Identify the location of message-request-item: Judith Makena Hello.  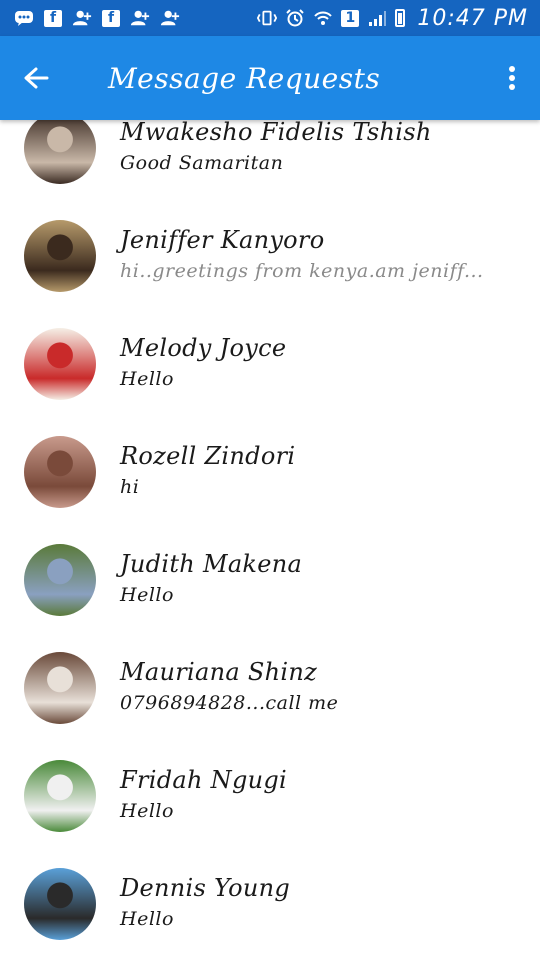
(270, 578).